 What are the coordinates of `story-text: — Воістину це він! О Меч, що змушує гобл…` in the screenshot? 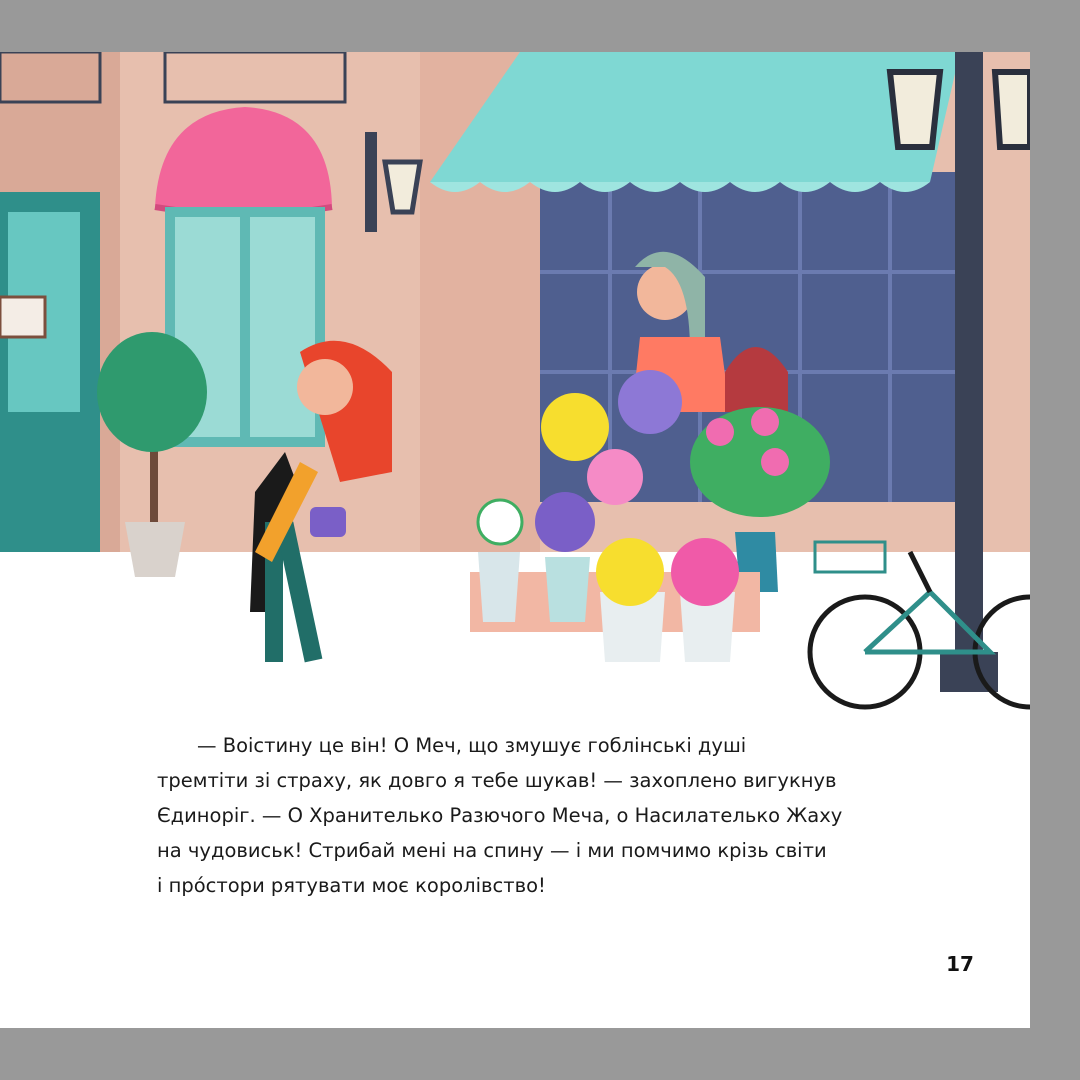 It's located at (537, 815).